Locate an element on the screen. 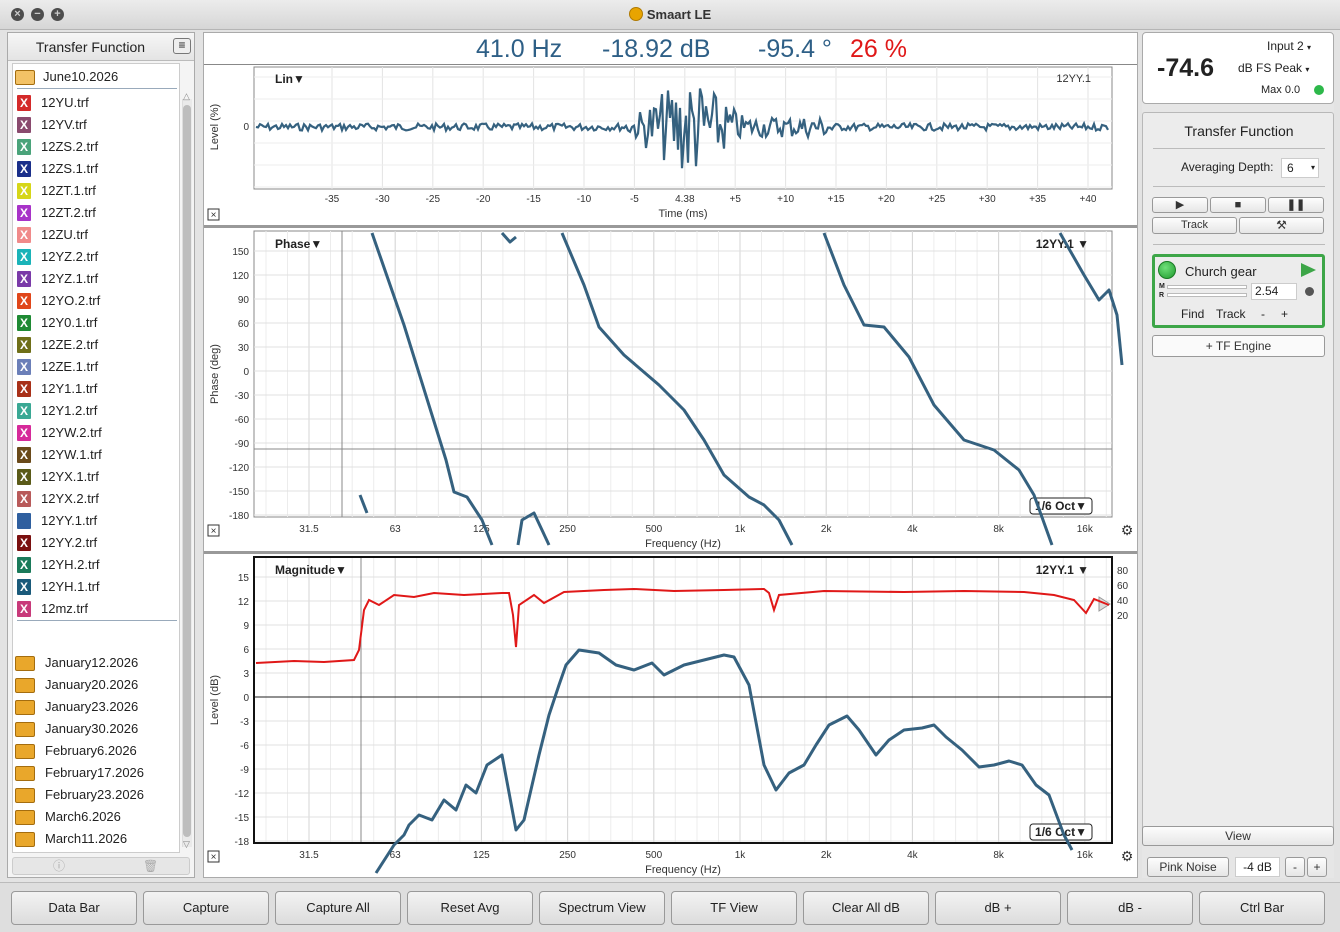 Image resolution: width=1340 pixels, height=932 pixels. folder-item: March11.2026 is located at coordinates (96, 839).